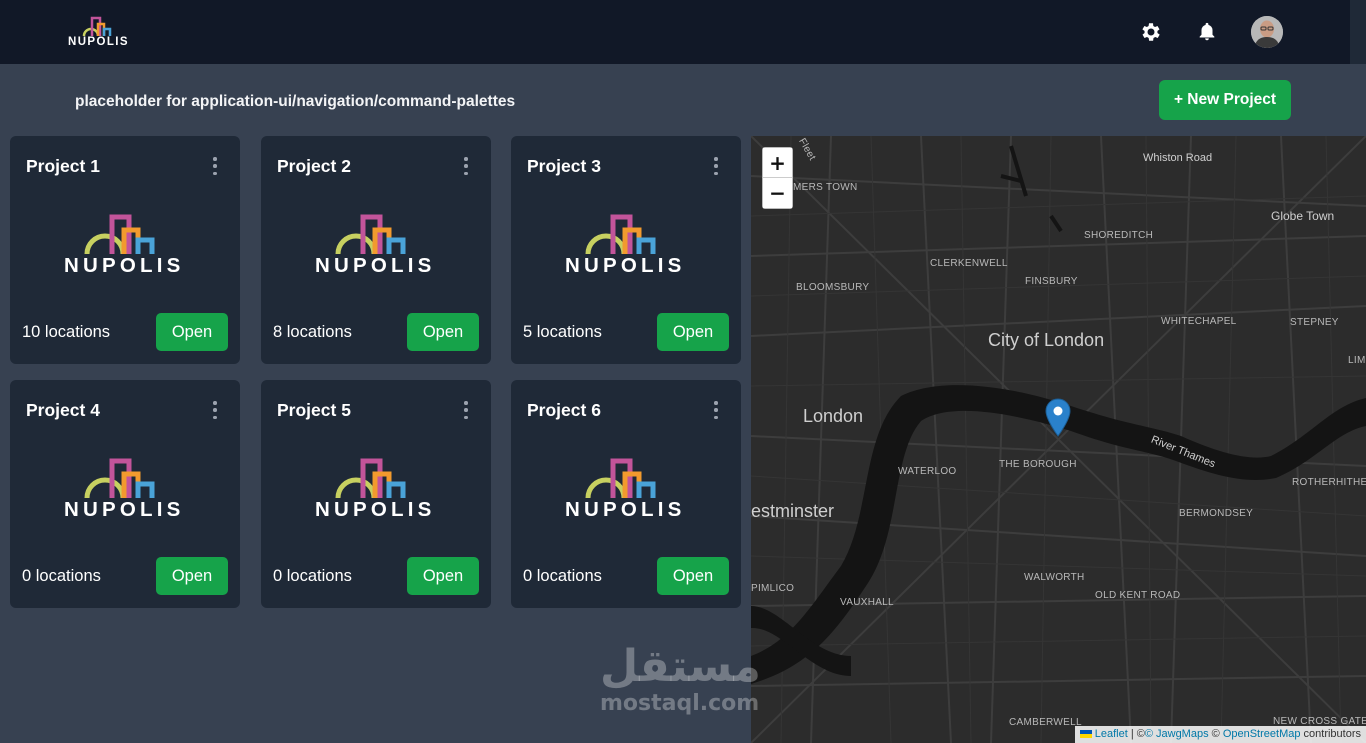 The image size is (1366, 743). Describe the element at coordinates (1357, 360) in the screenshot. I see `map-label: LIM` at that location.